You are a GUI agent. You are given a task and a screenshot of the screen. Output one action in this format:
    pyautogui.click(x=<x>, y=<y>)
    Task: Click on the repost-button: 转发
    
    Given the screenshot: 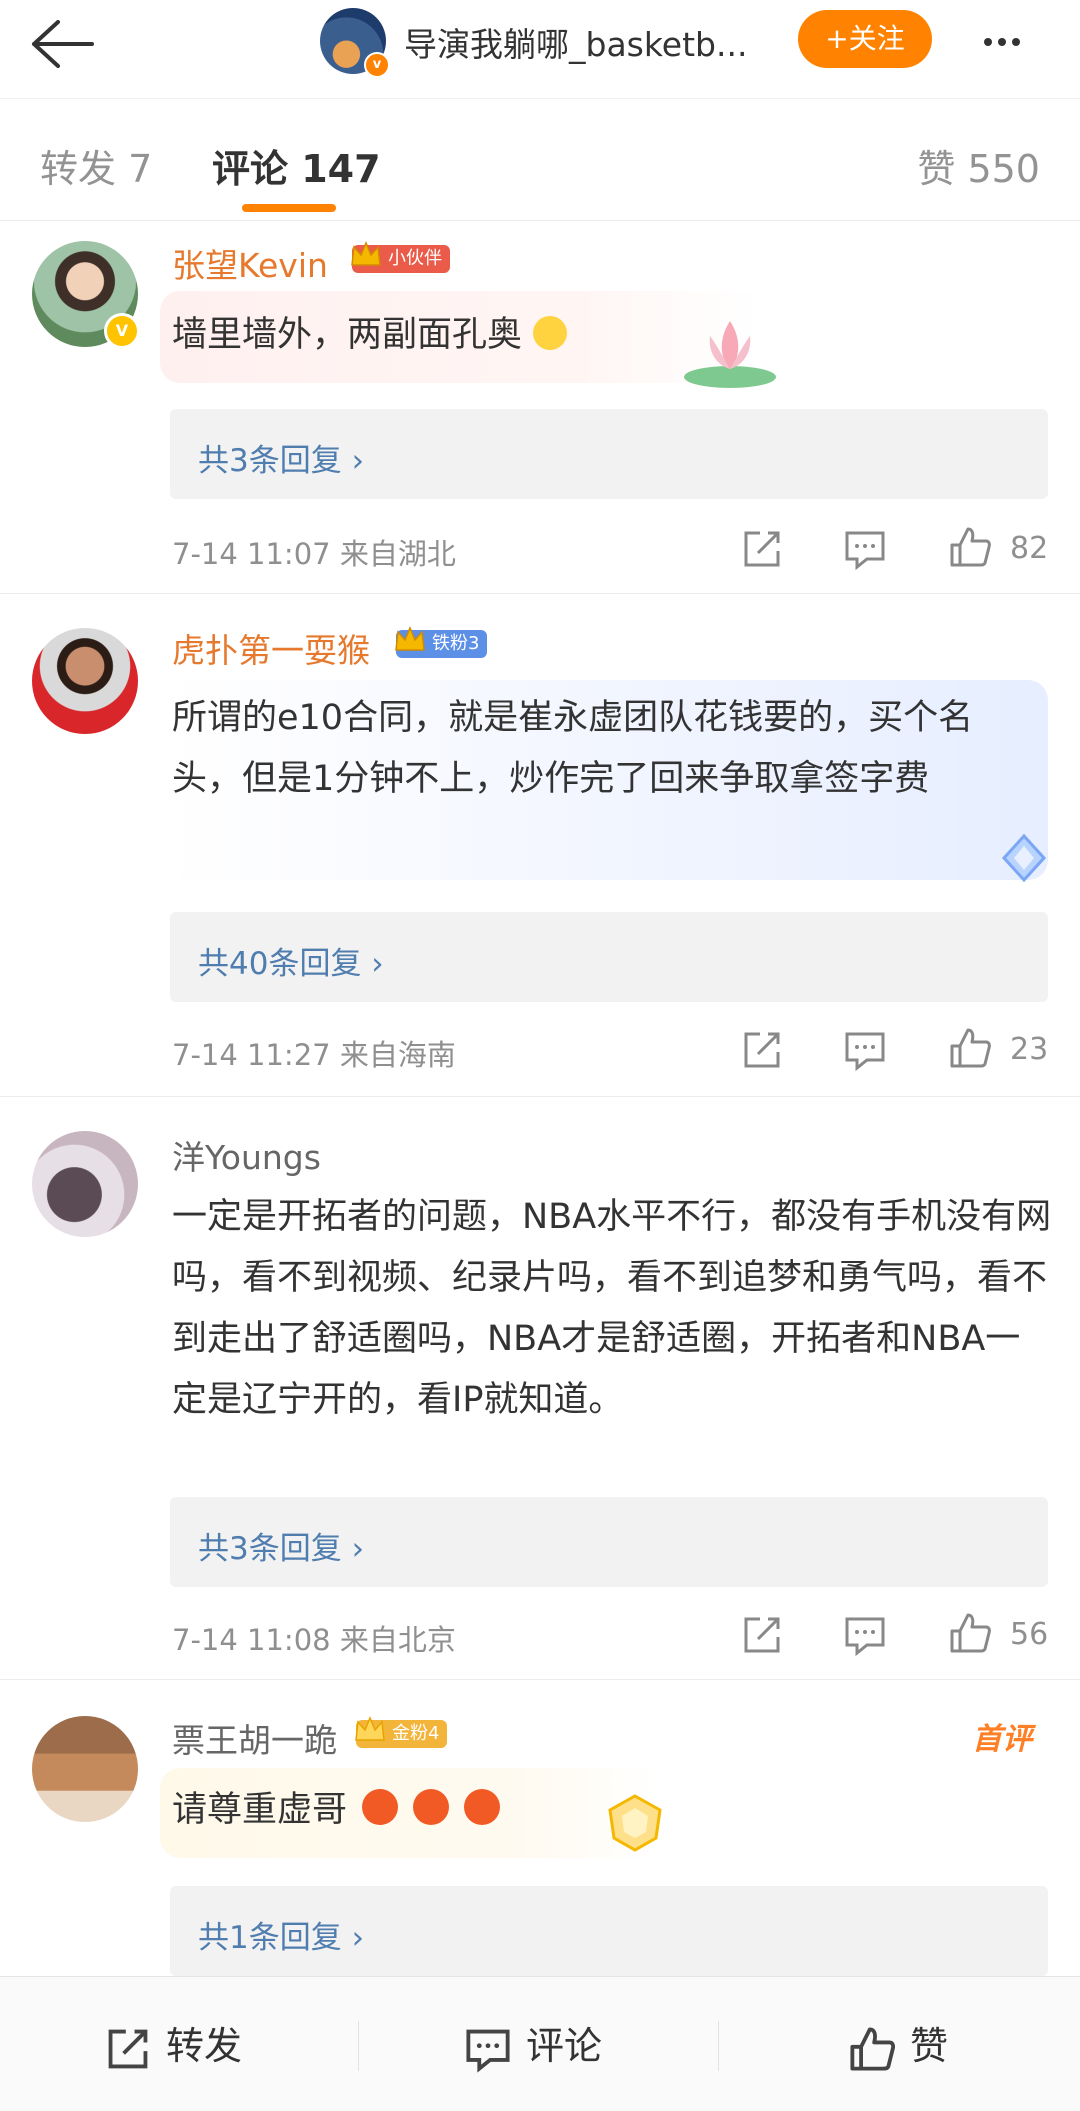 What is the action you would take?
    pyautogui.click(x=173, y=2044)
    